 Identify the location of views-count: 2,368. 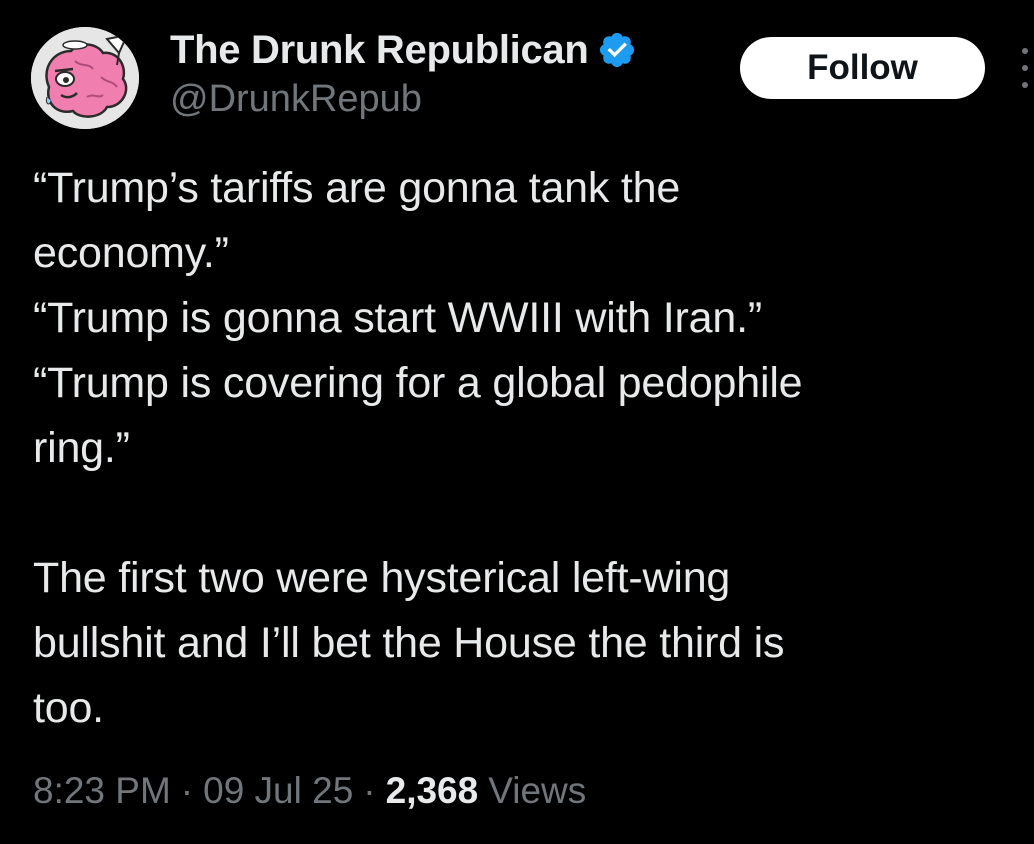
(432, 791).